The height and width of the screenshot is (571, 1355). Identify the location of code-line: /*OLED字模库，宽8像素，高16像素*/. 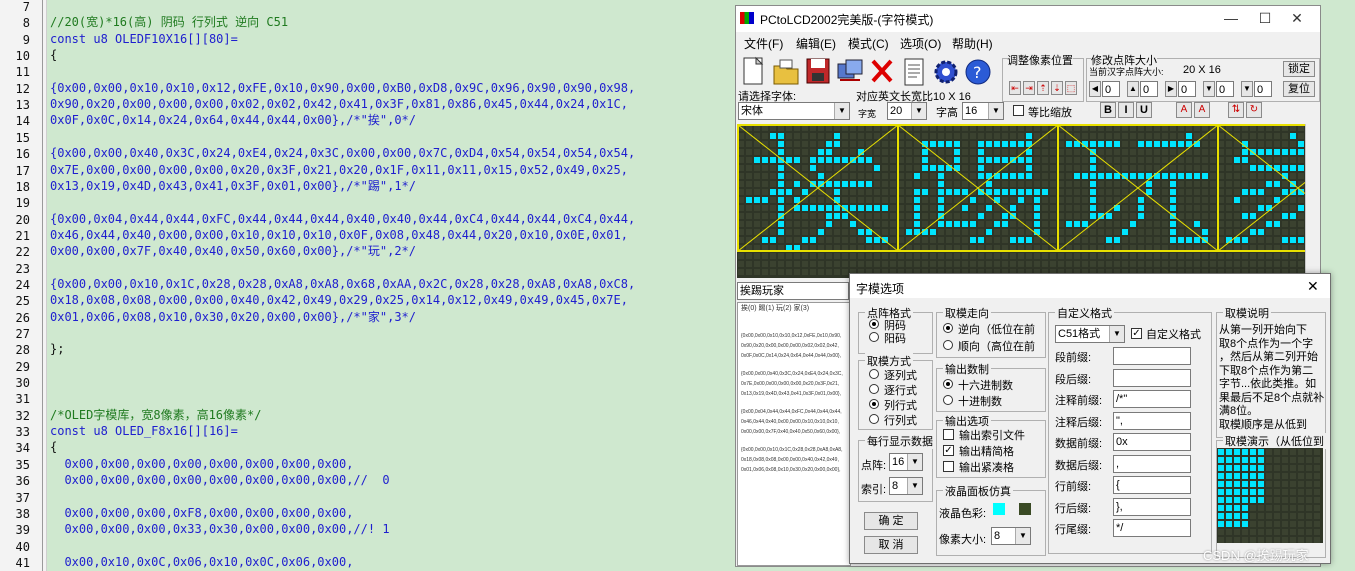
(155, 415).